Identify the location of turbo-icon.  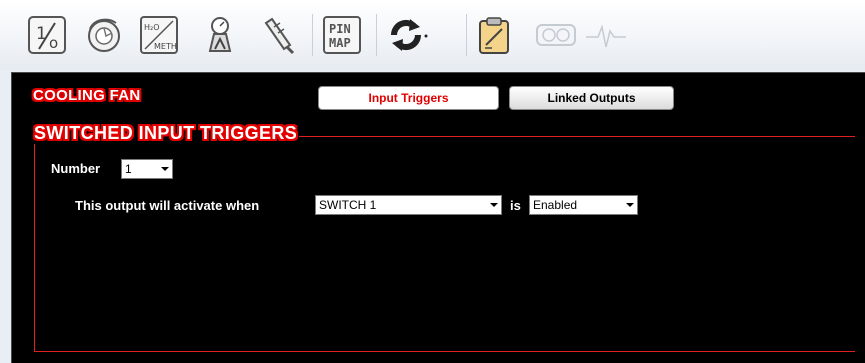
(104, 35).